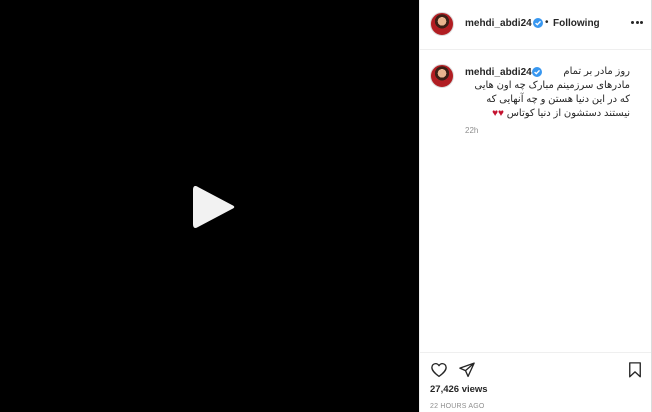 The image size is (652, 412). I want to click on heart-icon, so click(439, 370).